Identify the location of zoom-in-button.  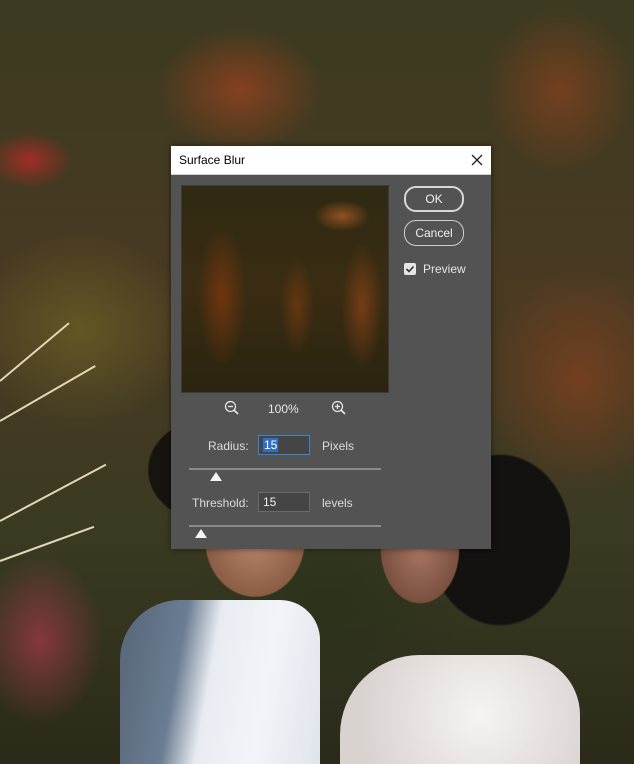
(339, 408).